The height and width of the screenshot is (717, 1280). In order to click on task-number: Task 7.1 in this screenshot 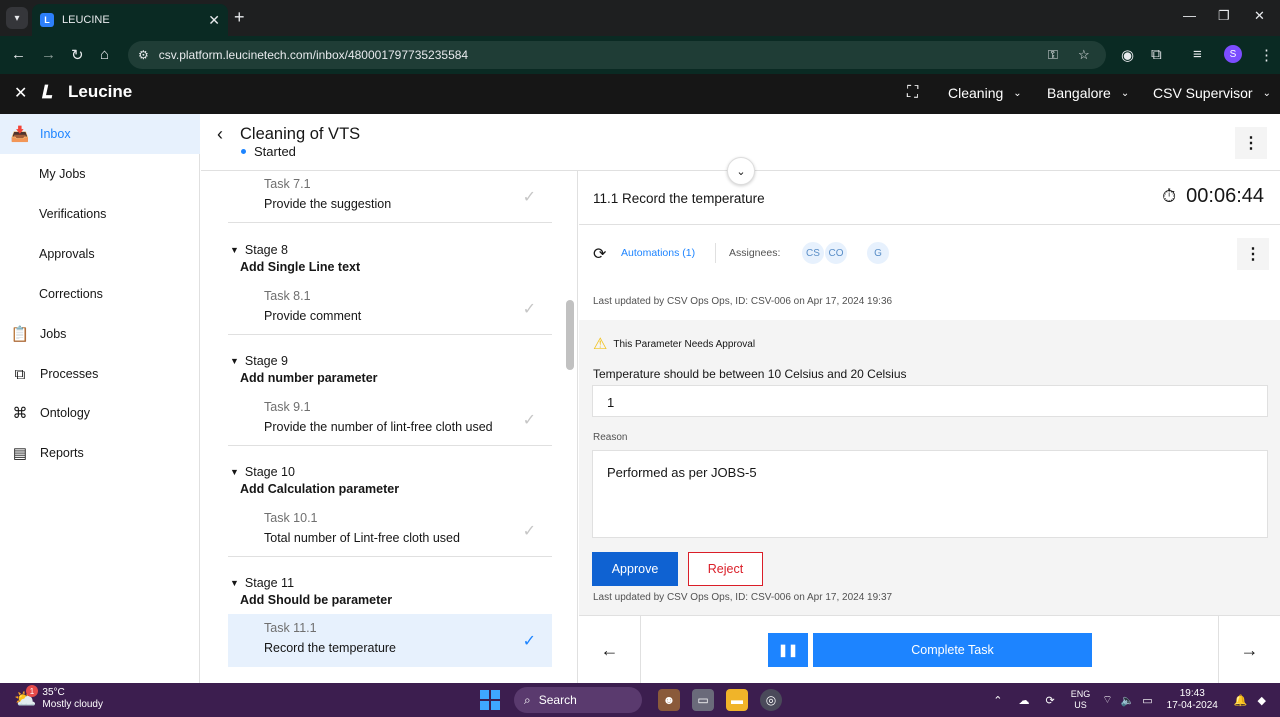, I will do `click(287, 184)`.